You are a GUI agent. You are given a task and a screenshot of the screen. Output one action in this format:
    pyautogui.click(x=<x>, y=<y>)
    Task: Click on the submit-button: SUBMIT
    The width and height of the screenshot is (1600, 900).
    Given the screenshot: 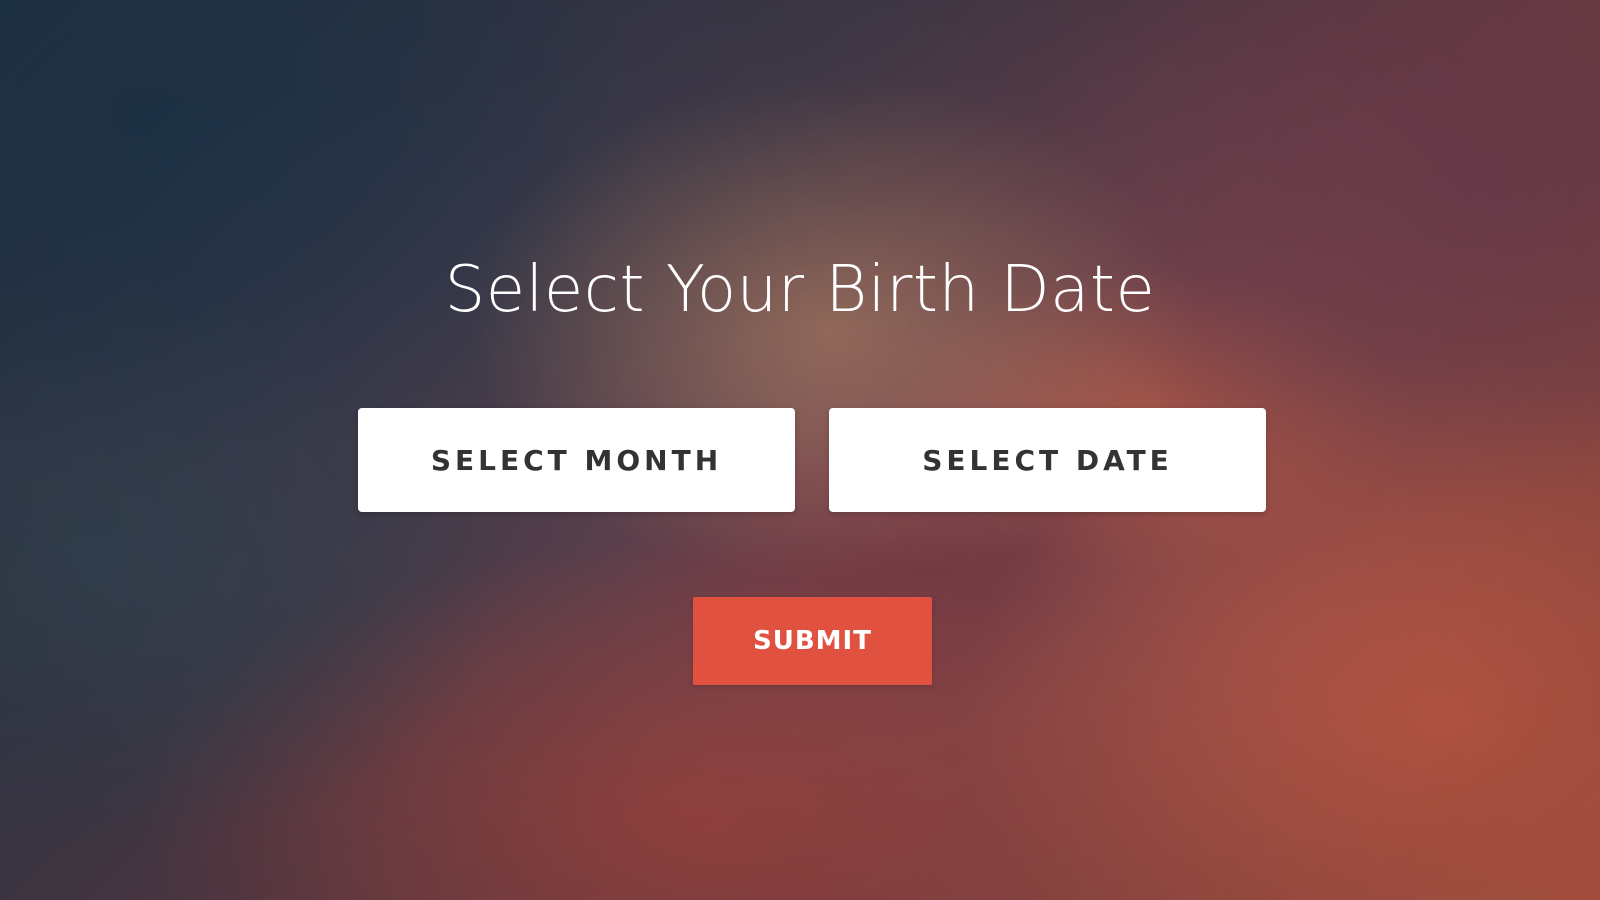 What is the action you would take?
    pyautogui.click(x=812, y=641)
    